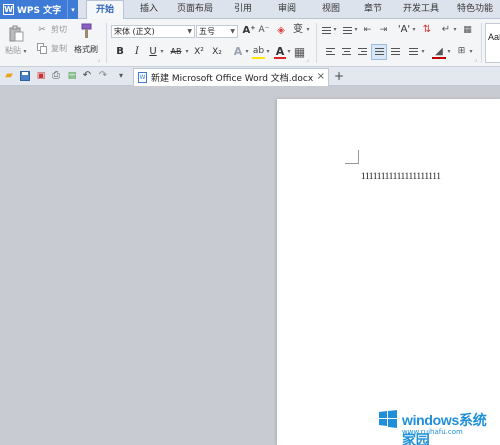 Image resolution: width=500 pixels, height=445 pixels. I want to click on tab-references: 引用, so click(243, 9).